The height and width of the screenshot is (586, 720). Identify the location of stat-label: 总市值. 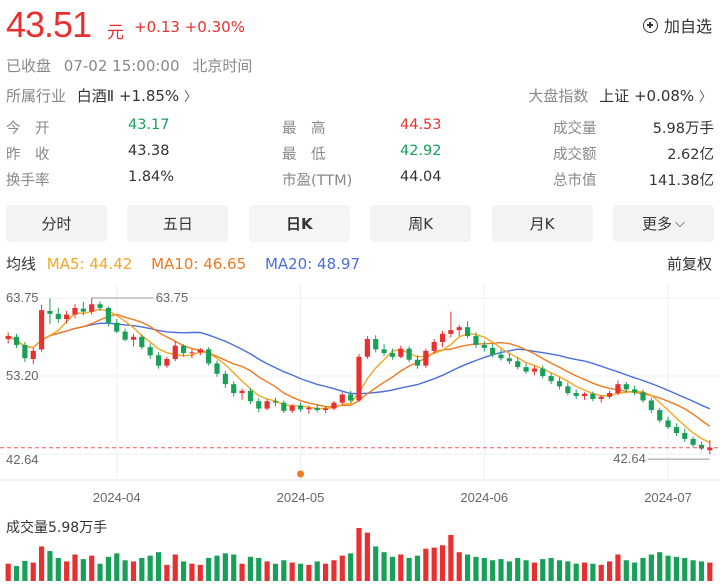
(575, 181).